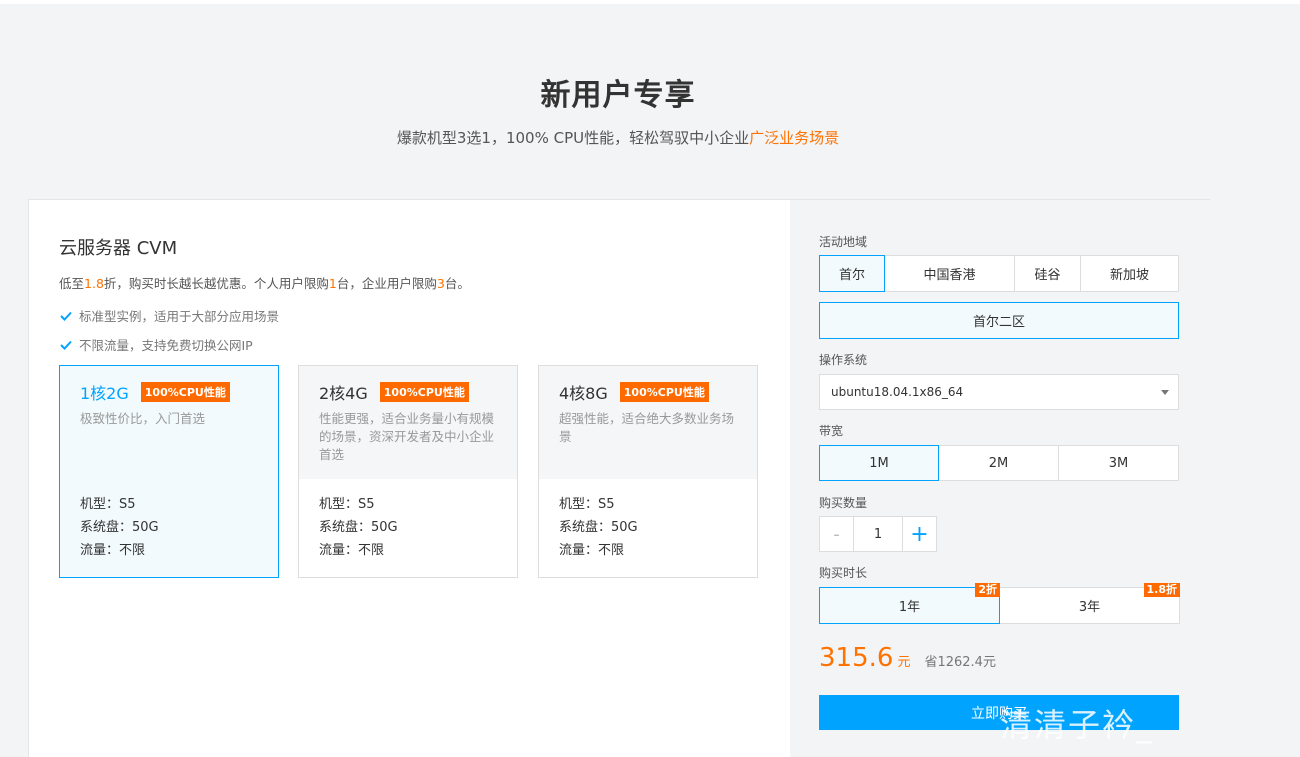 This screenshot has width=1300, height=757. I want to click on watermark: 清清子衿_, so click(1077, 725).